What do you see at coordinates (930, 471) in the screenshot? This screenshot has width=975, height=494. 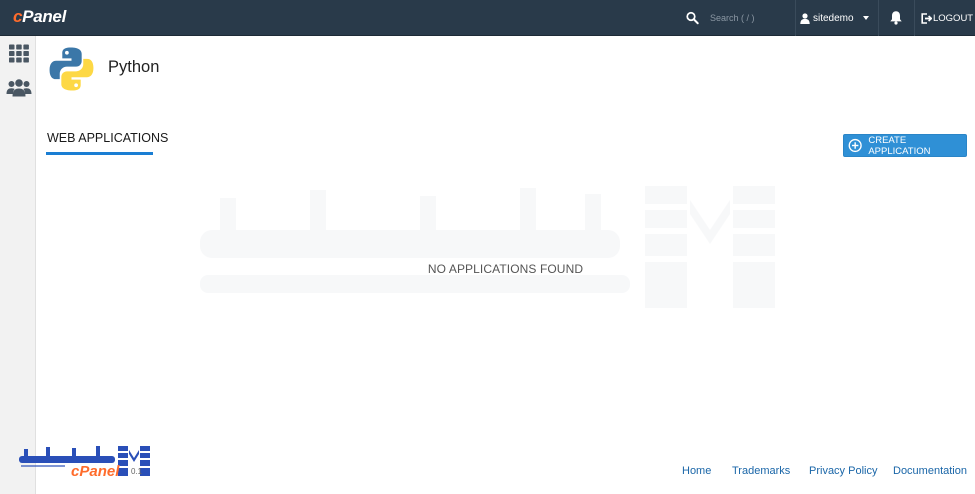 I see `footer-link-documentation: Documentation` at bounding box center [930, 471].